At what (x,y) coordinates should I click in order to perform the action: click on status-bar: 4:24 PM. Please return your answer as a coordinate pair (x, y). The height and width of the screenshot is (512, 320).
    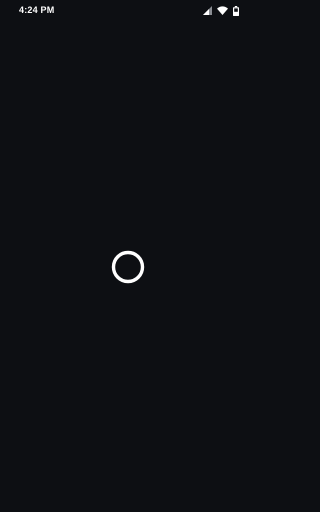
    Looking at the image, I should click on (128, 11).